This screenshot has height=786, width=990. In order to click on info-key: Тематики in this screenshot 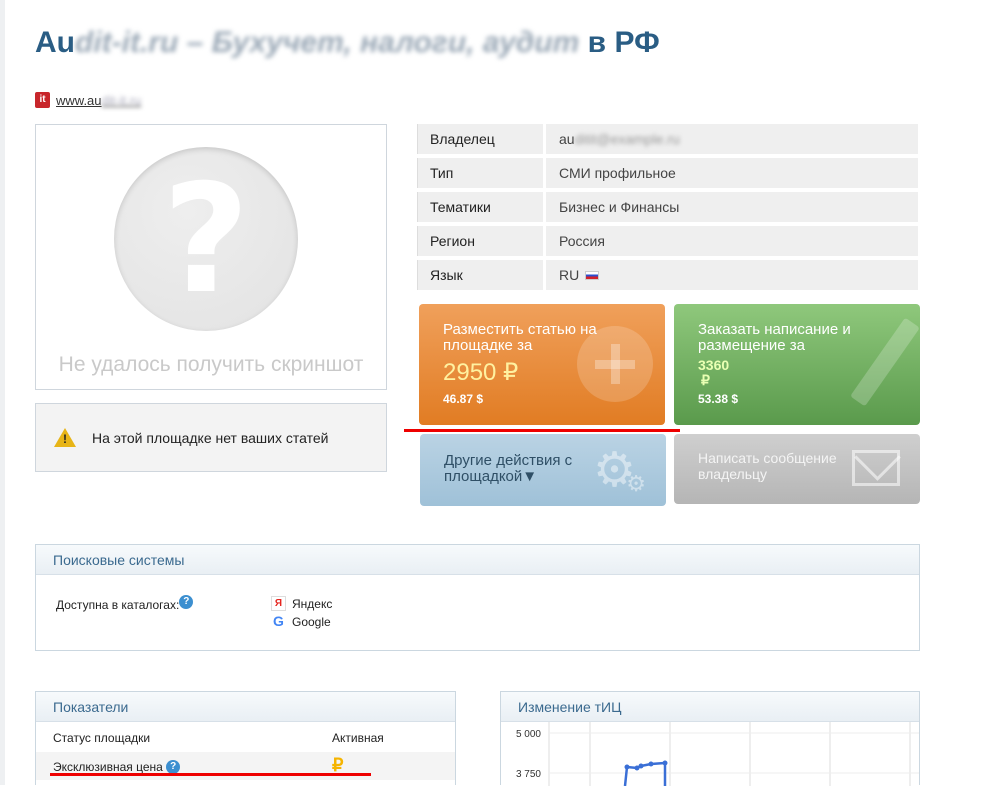, I will do `click(480, 207)`.